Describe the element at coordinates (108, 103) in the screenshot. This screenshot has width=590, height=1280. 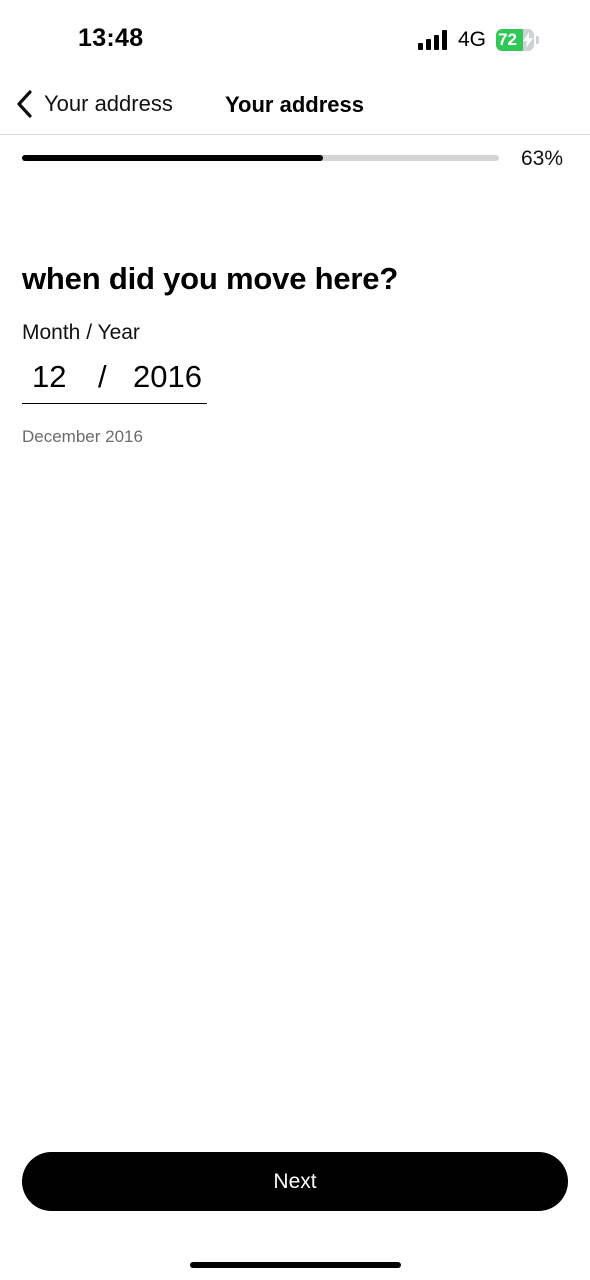
I see `back-button-label: Your address` at that location.